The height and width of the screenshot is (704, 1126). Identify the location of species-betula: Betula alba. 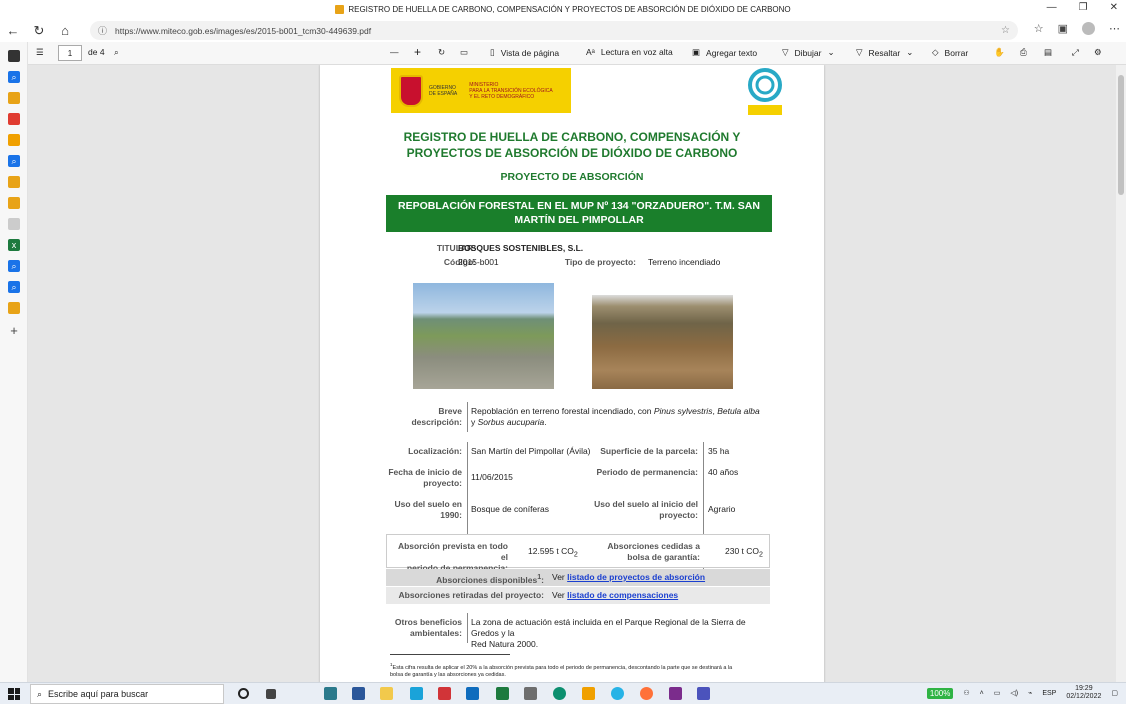
(738, 411).